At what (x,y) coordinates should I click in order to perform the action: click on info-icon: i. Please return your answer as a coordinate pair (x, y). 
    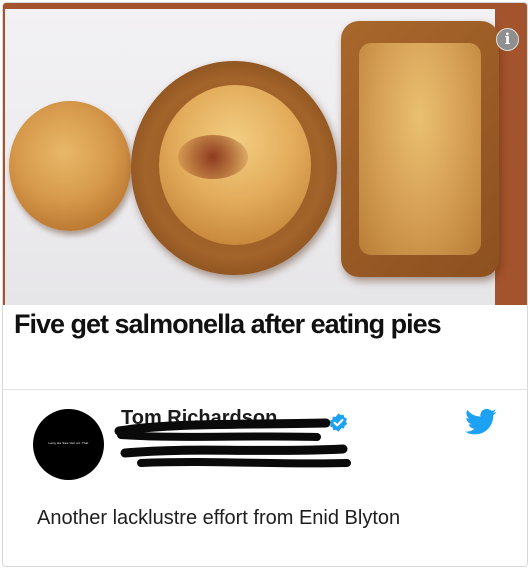
    Looking at the image, I should click on (507, 39).